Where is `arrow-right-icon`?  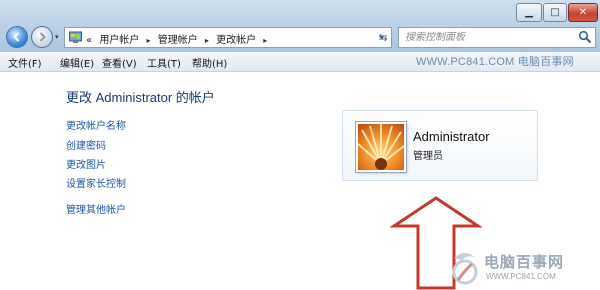
arrow-right-icon is located at coordinates (42, 37).